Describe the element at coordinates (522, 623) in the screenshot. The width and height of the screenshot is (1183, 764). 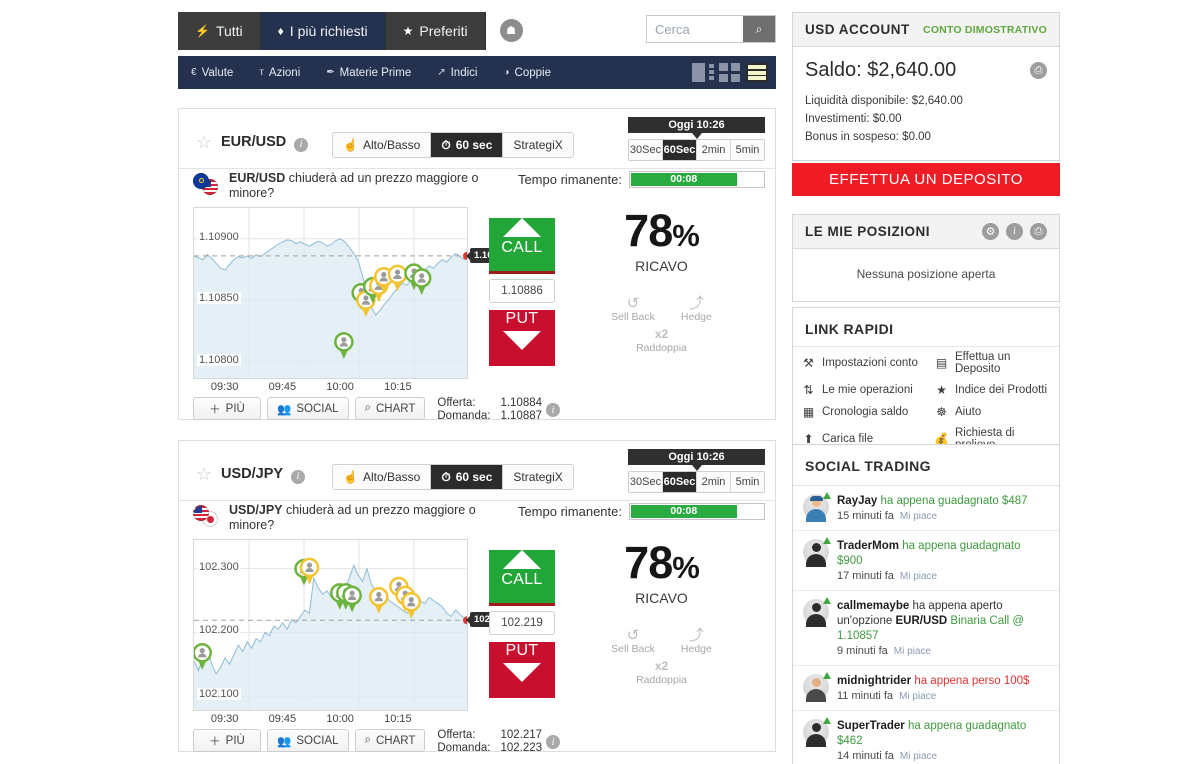
I see `strike-price-field: 102.219` at that location.